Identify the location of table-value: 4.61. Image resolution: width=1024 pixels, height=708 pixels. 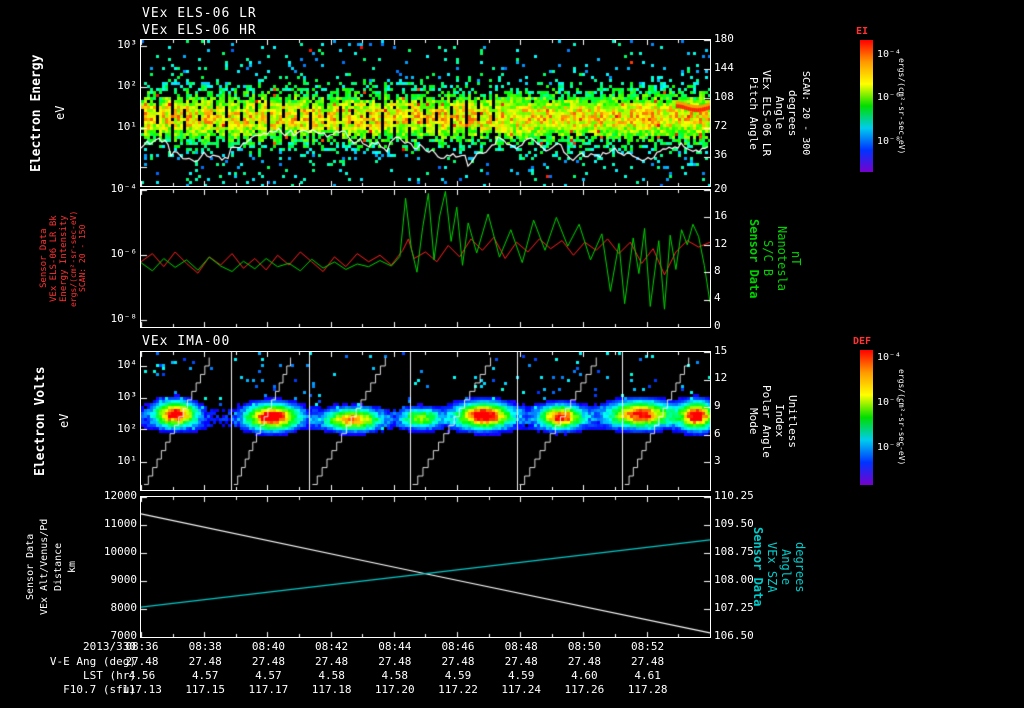
(647, 675).